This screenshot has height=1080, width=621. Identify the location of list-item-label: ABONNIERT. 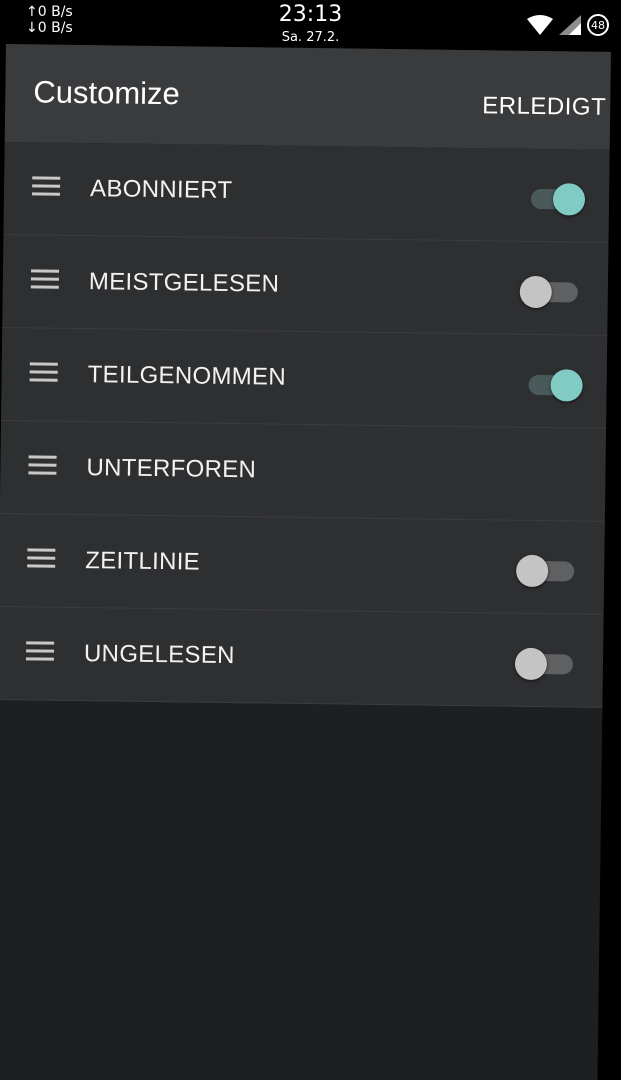
(161, 189).